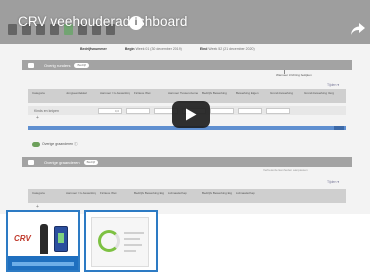  Describe the element at coordinates (319, 93) in the screenshot. I see `column-header: Grond-bewerking Vergisters` at that location.